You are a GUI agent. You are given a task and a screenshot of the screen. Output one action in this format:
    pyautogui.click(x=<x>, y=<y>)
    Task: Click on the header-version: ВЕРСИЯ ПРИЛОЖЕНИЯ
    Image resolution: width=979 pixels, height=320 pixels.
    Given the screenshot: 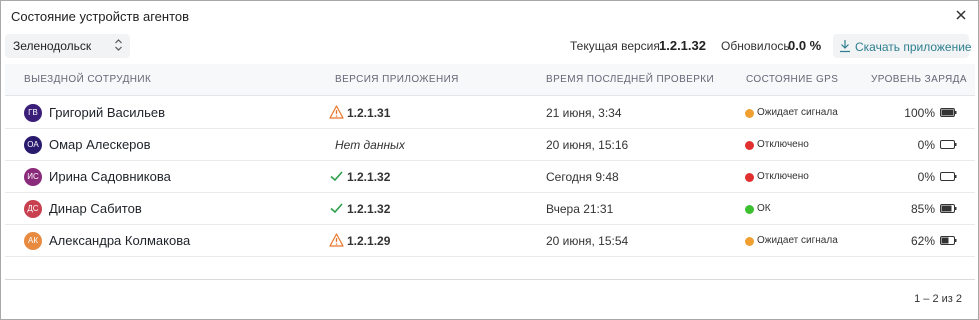 What is the action you would take?
    pyautogui.click(x=397, y=79)
    